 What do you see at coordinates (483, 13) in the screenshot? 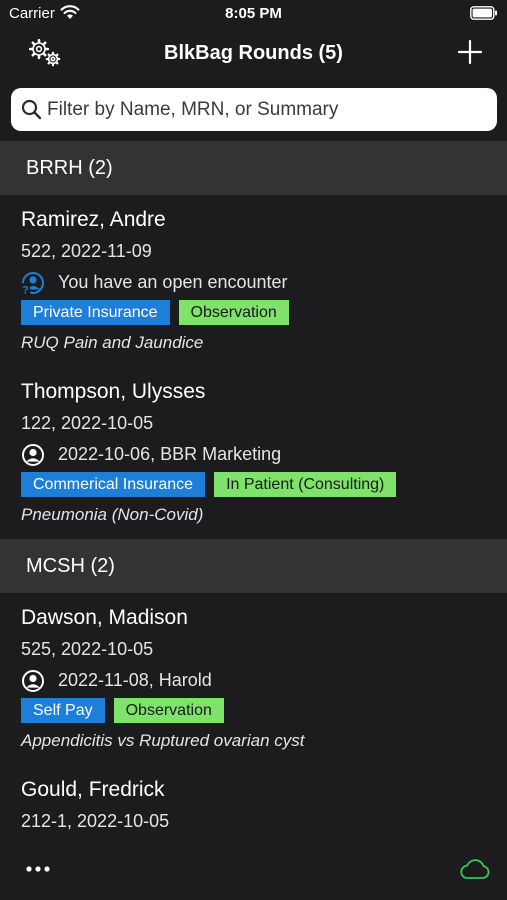
I see `battery-icon` at bounding box center [483, 13].